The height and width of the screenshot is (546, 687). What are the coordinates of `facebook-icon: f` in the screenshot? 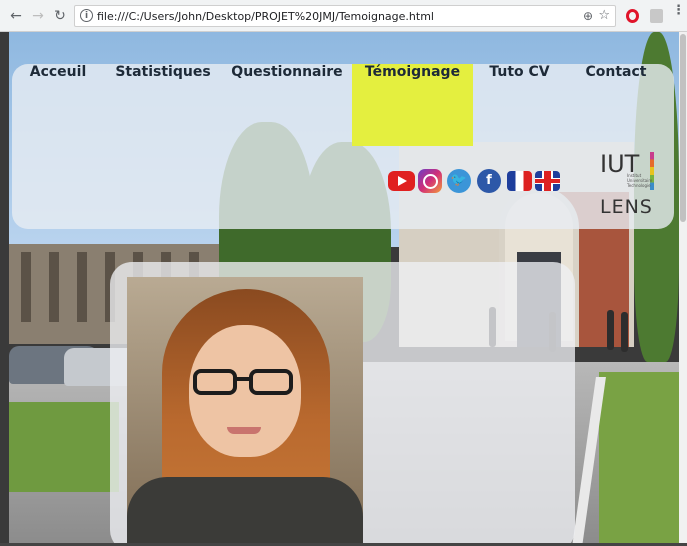 It's located at (489, 181).